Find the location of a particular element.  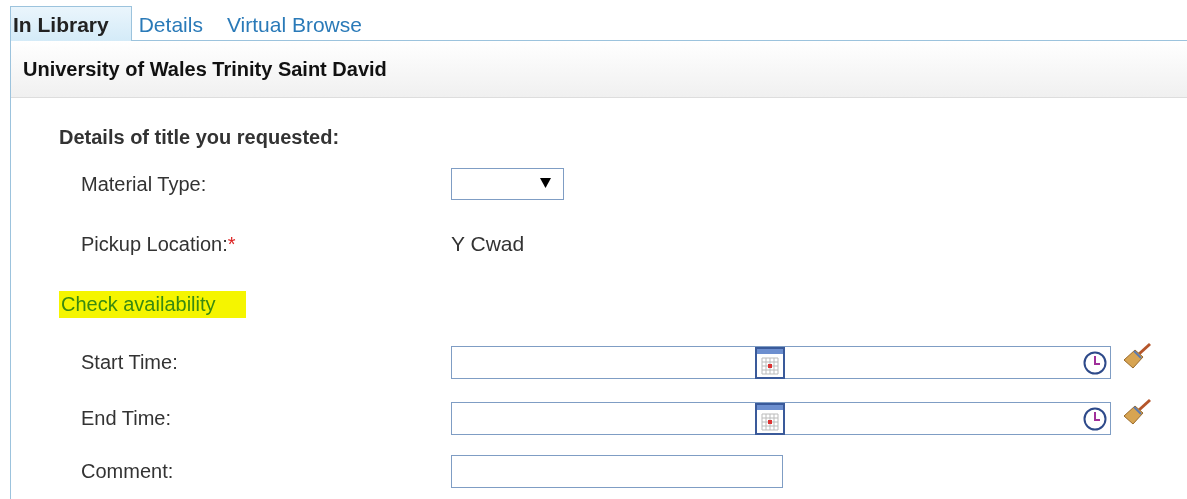

field-value: Y Cwad is located at coordinates (488, 244).